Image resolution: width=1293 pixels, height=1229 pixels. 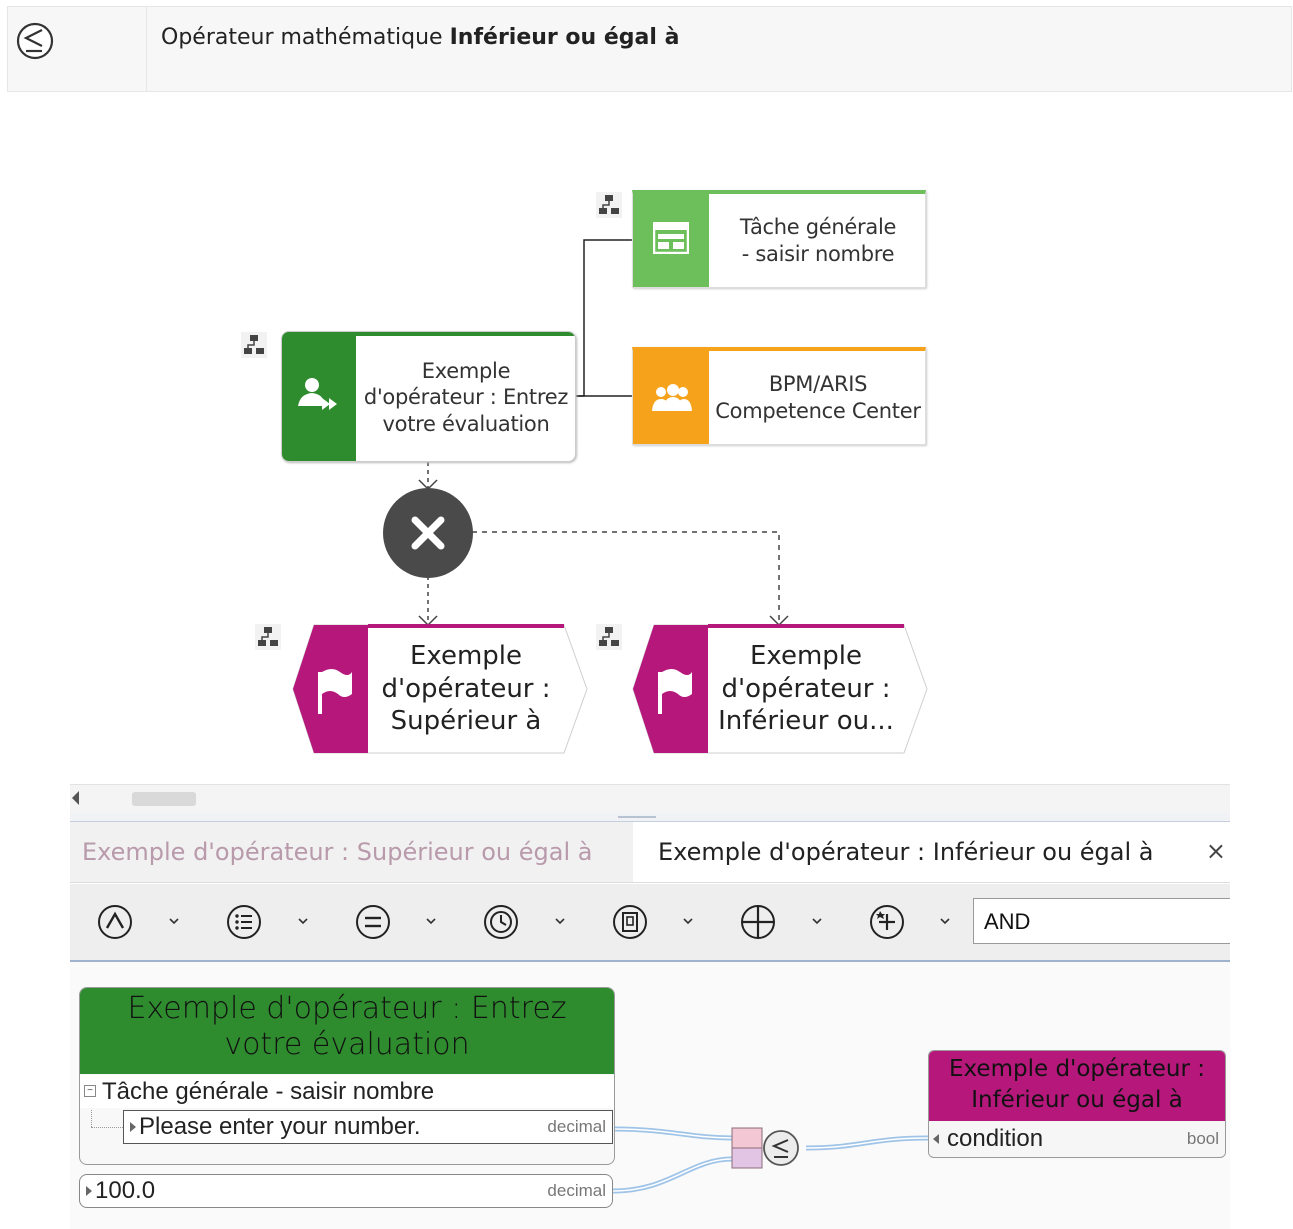 I want to click on document-operator-icon, so click(x=630, y=922).